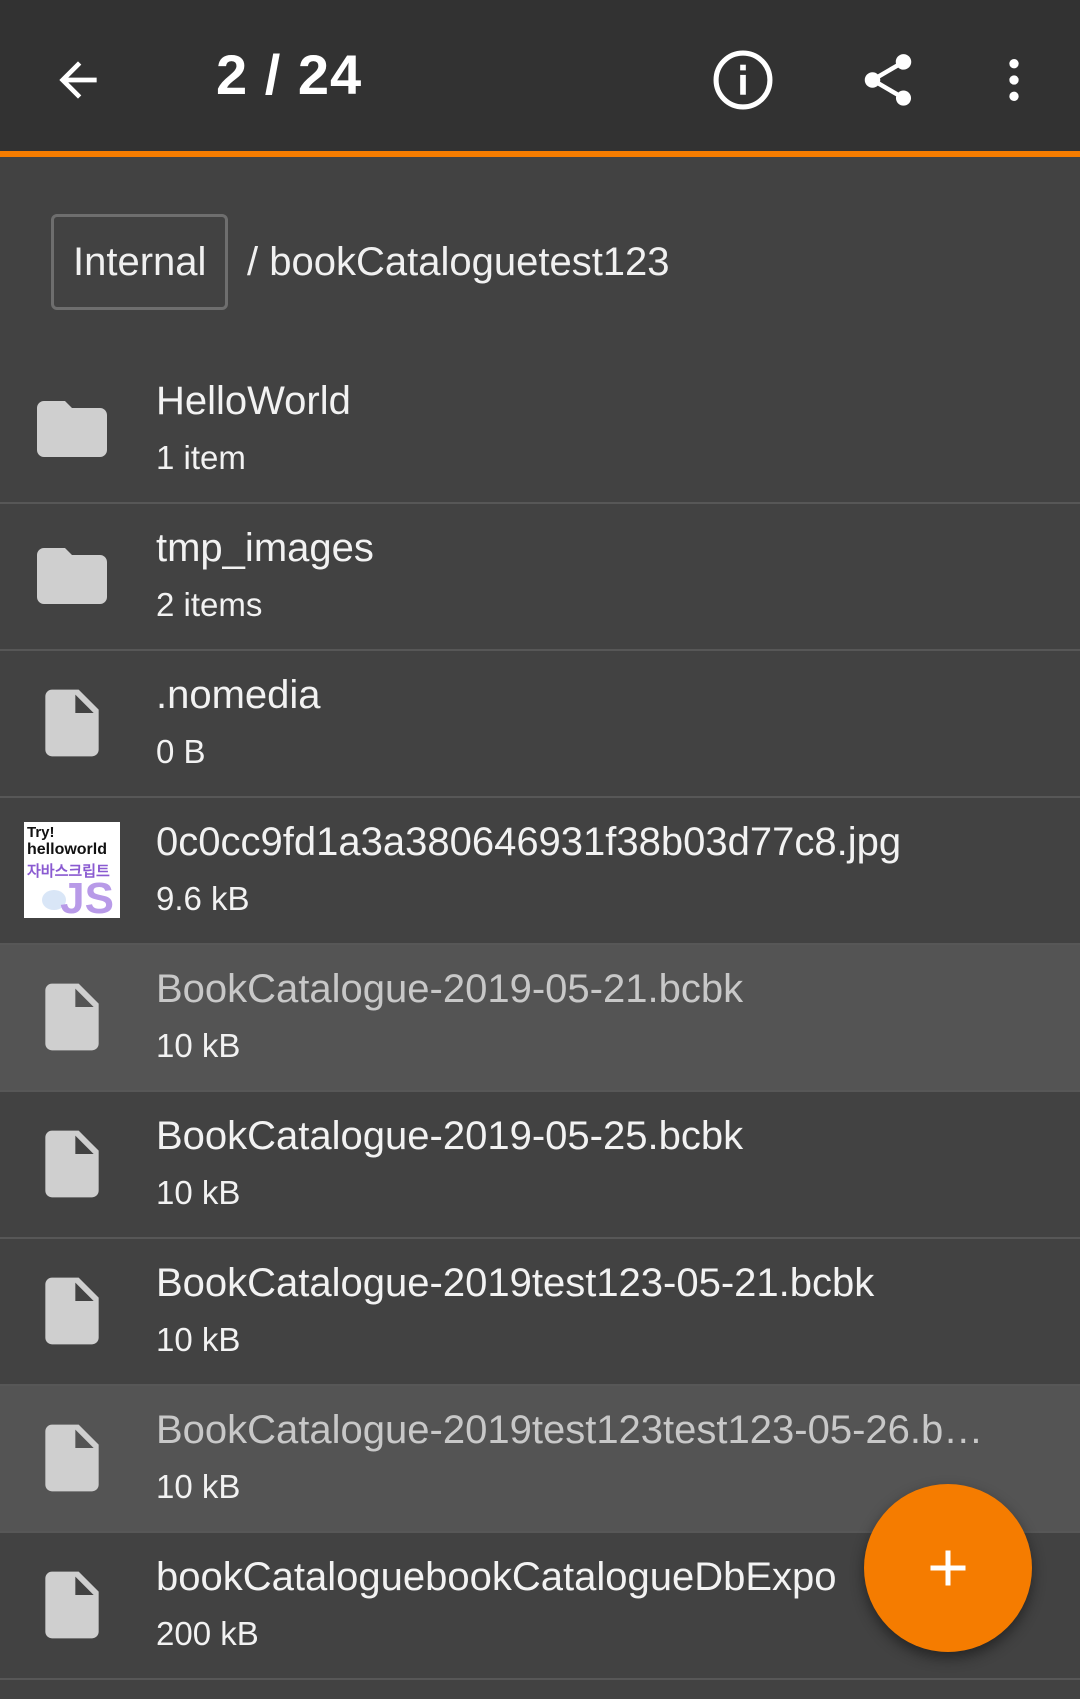  I want to click on share-icon, so click(888, 80).